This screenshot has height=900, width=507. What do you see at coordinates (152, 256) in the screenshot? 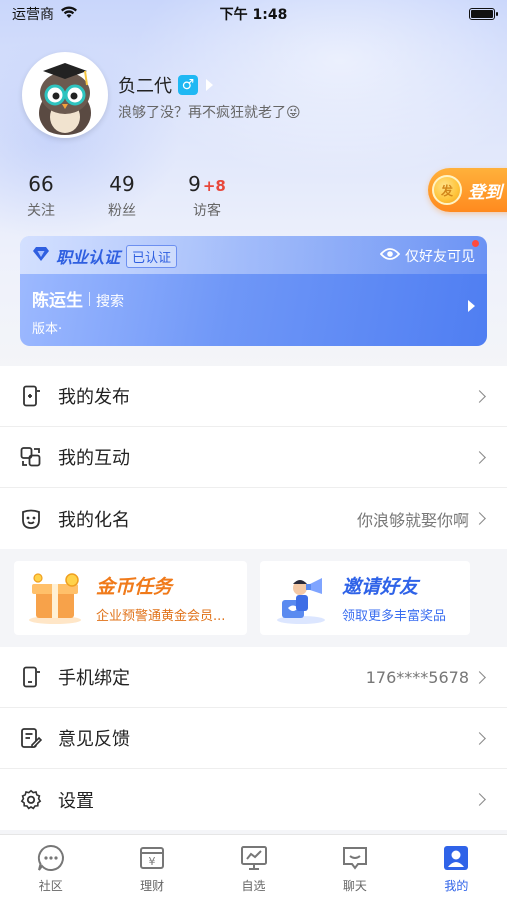
I see `cert-status-badge: 已认证` at bounding box center [152, 256].